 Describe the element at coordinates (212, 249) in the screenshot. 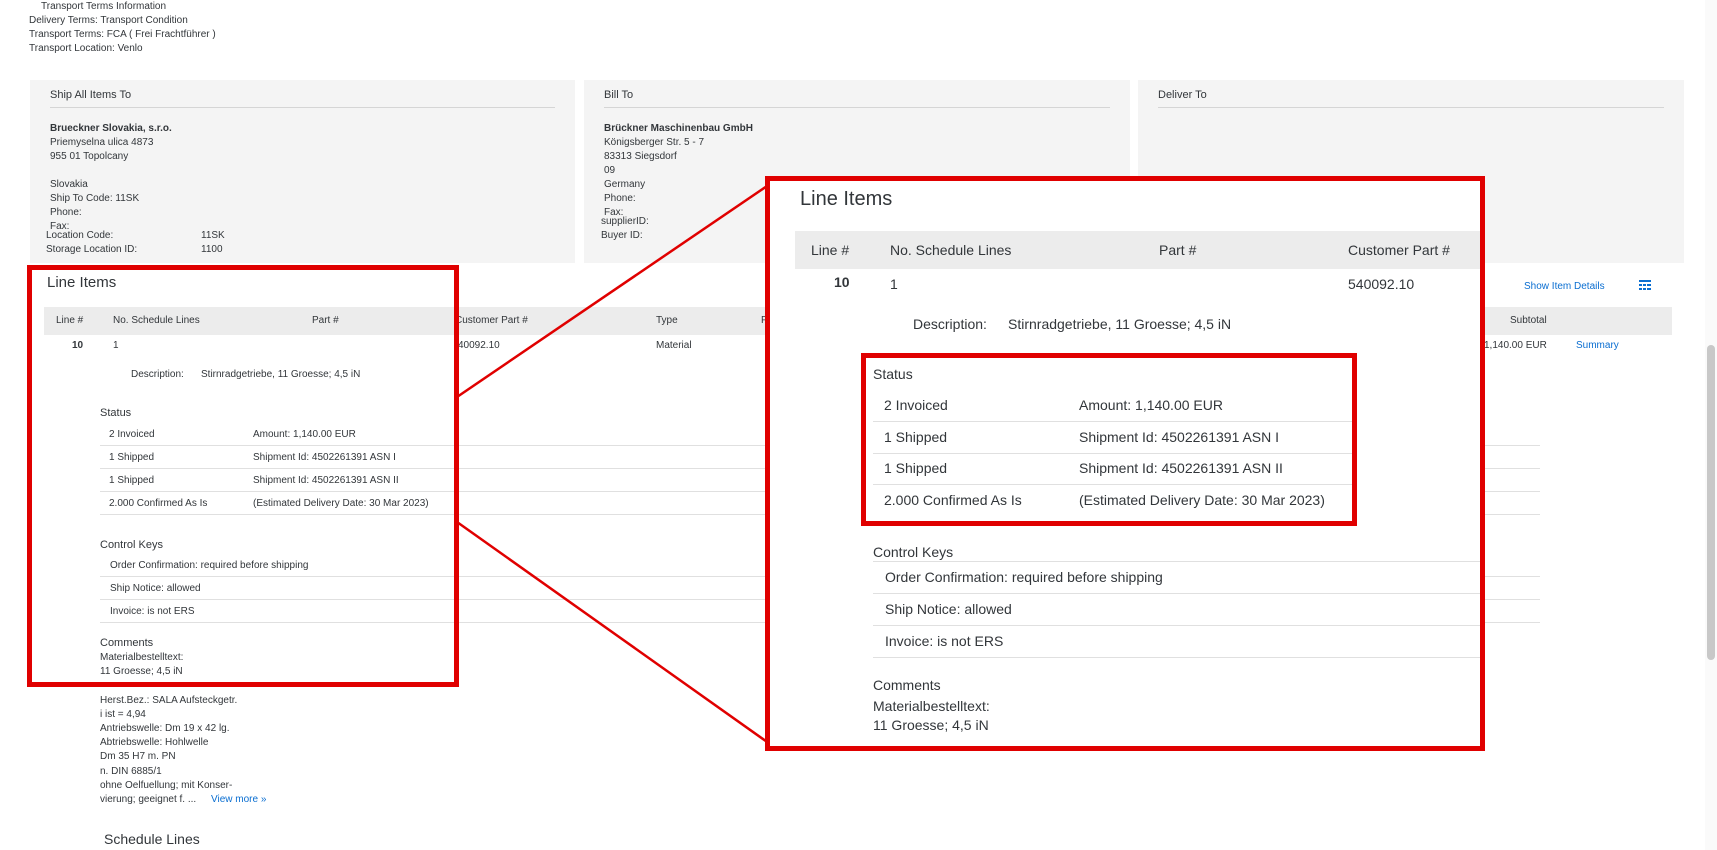

I see `storage-location-value: 1100` at that location.